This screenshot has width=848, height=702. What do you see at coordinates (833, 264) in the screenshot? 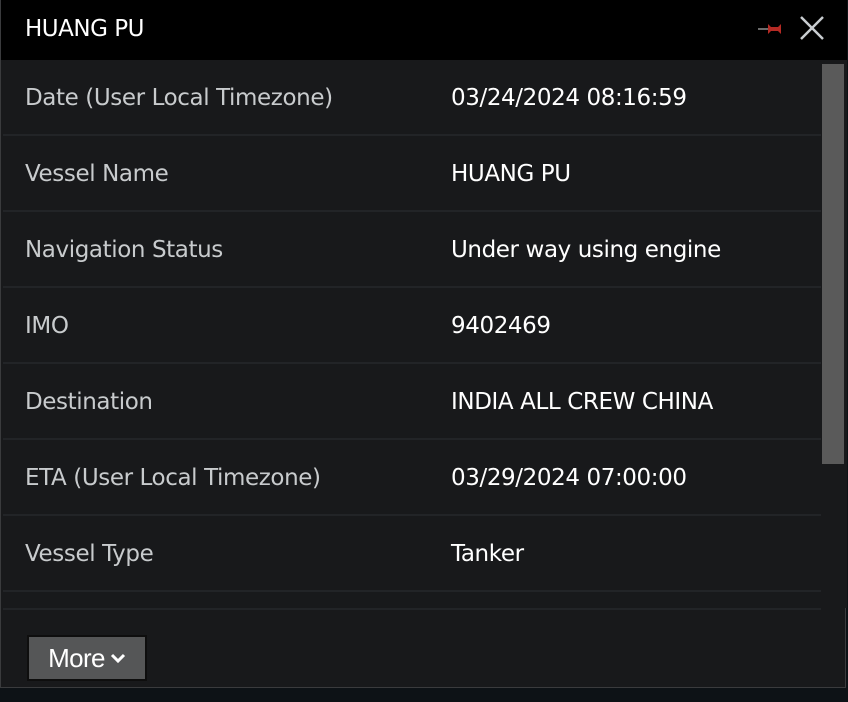
I see `scrollbar-thumb` at bounding box center [833, 264].